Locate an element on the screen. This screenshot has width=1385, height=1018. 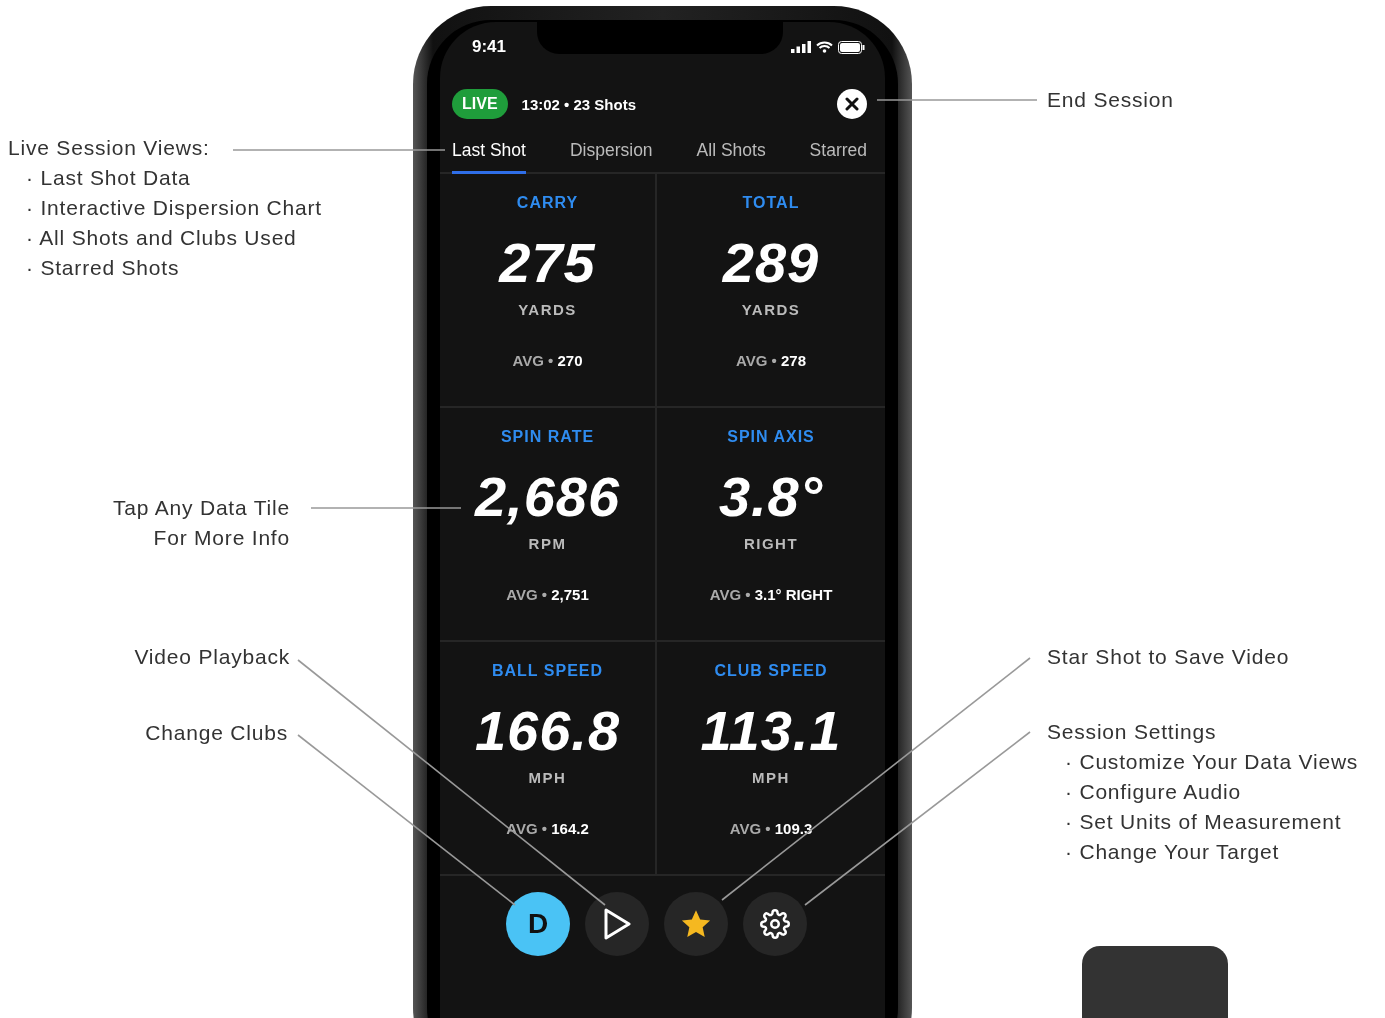
status-time: 9:41 is located at coordinates (489, 47).